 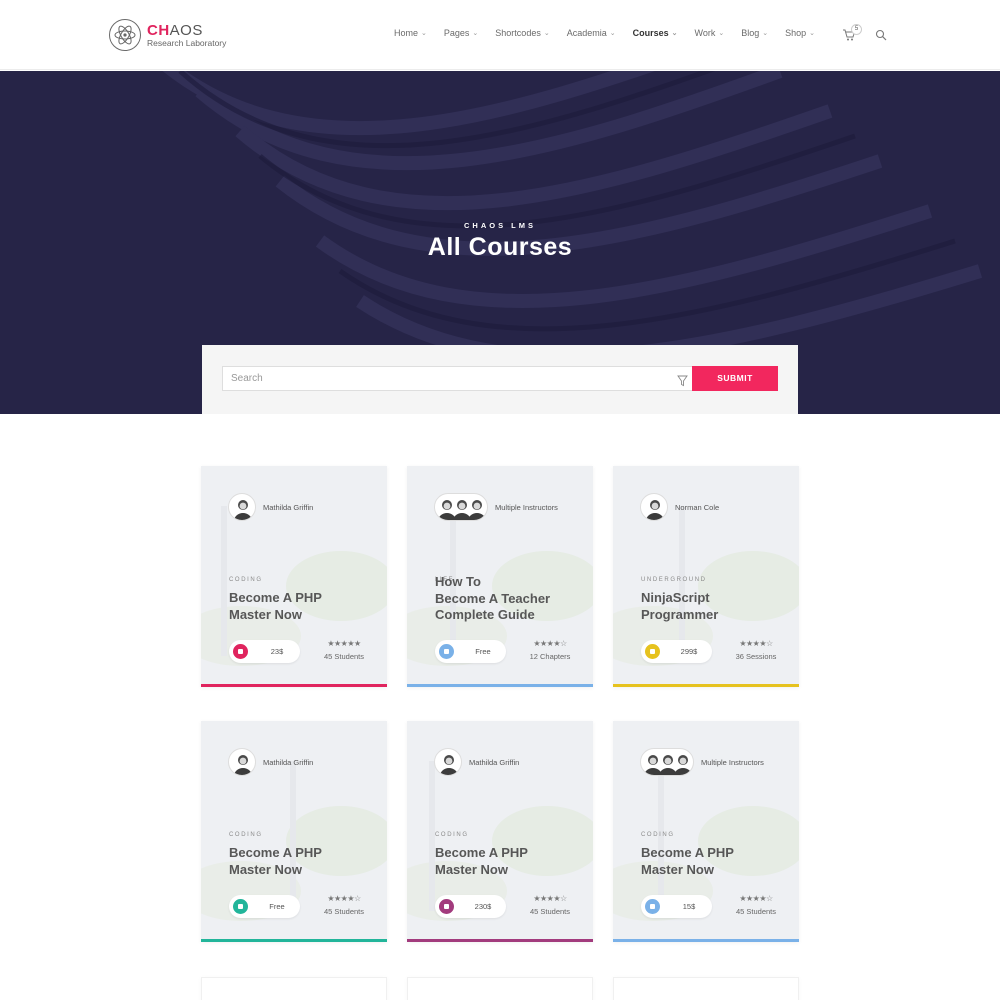 I want to click on nav-item-label: Home, so click(x=406, y=33).